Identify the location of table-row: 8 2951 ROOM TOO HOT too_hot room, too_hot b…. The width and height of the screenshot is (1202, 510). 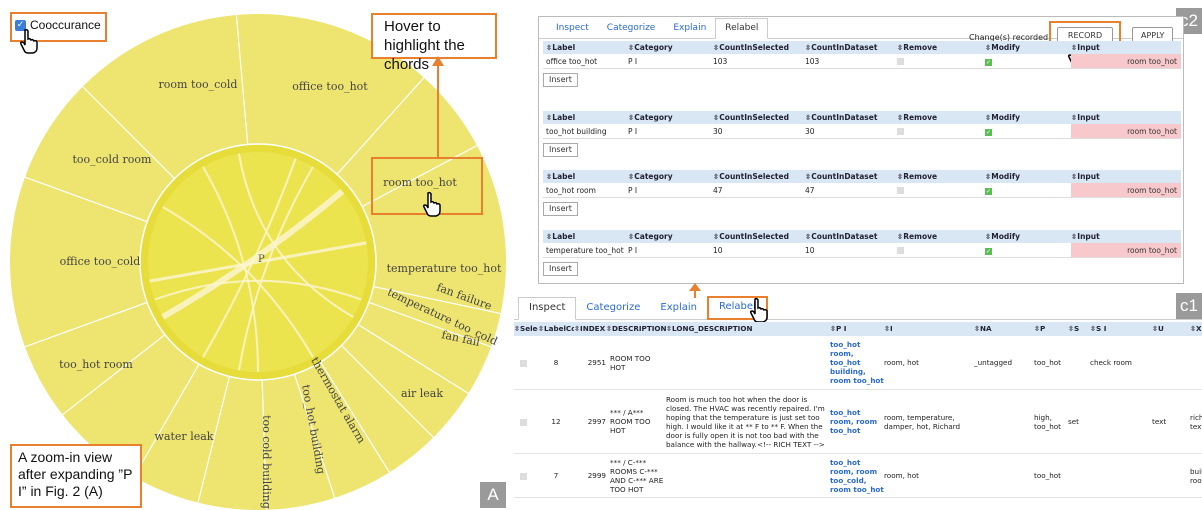
(858, 363).